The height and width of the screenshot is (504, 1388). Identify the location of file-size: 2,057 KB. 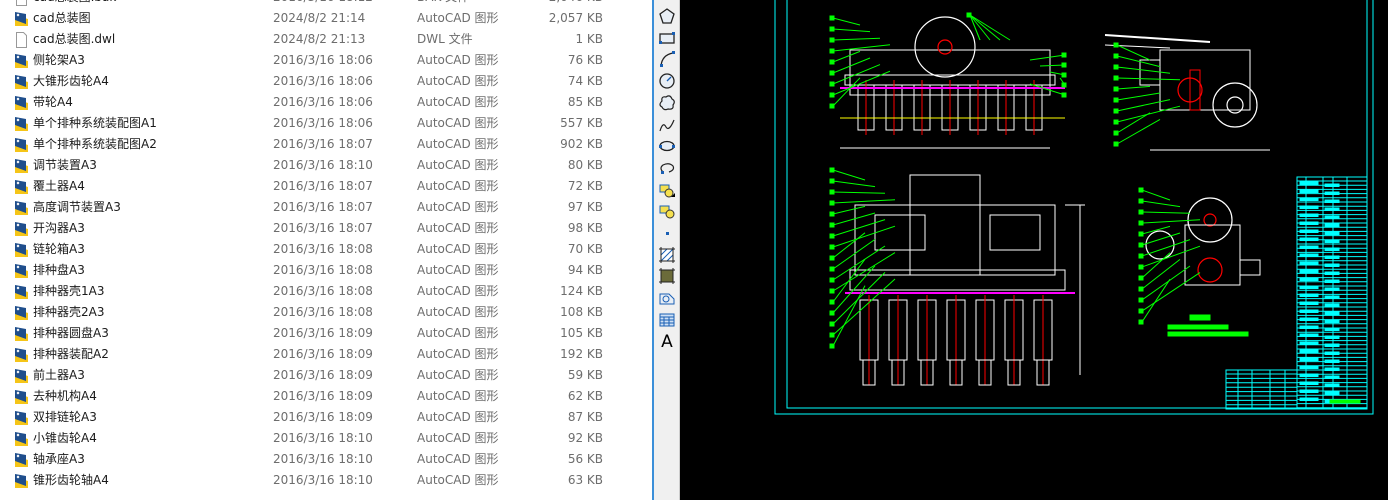
(575, 18).